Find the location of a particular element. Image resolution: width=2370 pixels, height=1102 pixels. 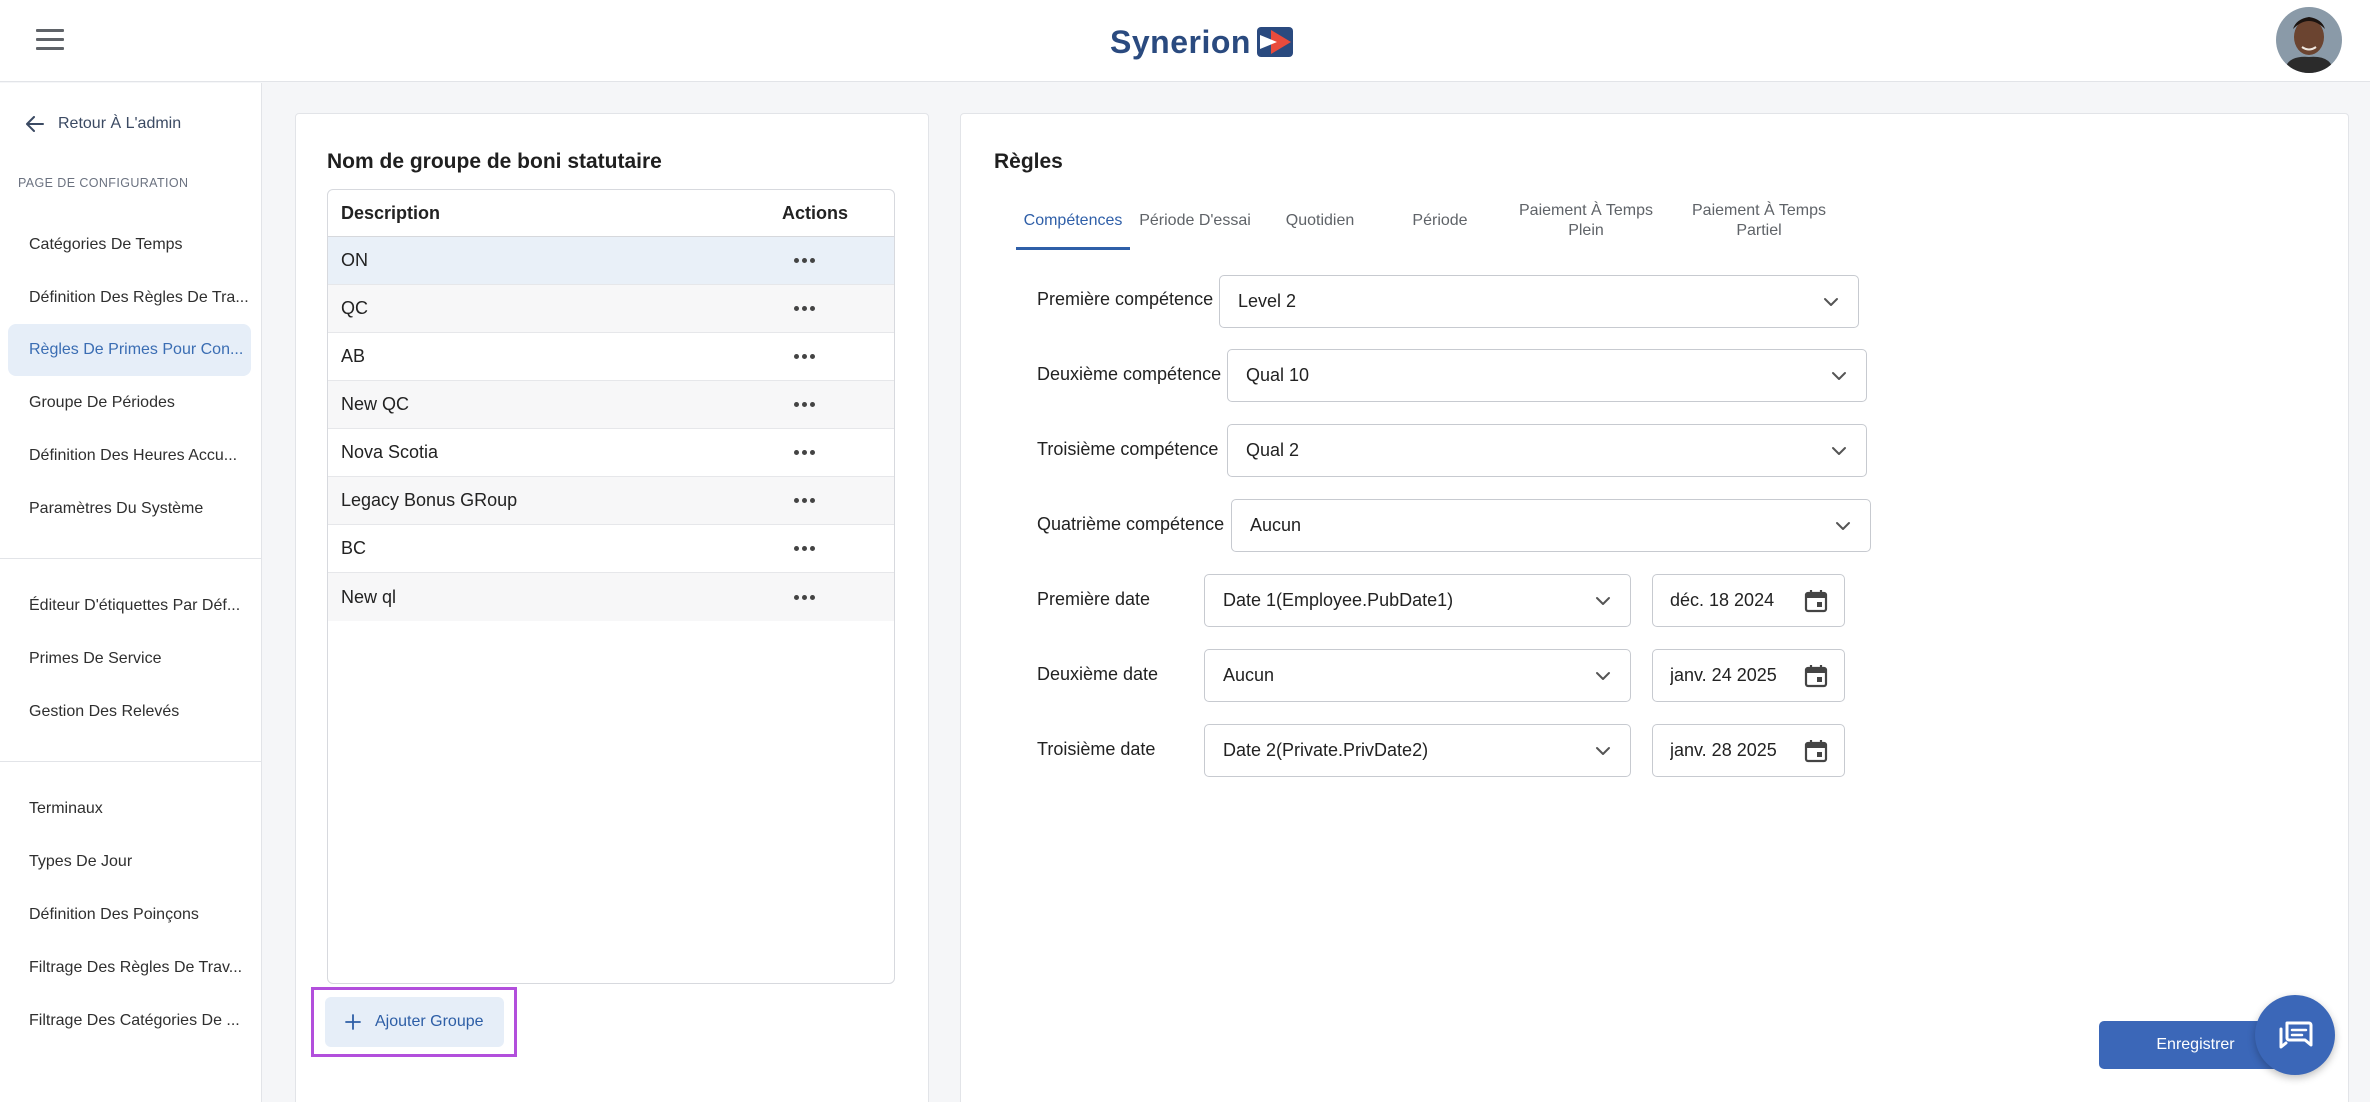

sidebar-item-system-parameters: Paramètres Du Système is located at coordinates (129, 509).